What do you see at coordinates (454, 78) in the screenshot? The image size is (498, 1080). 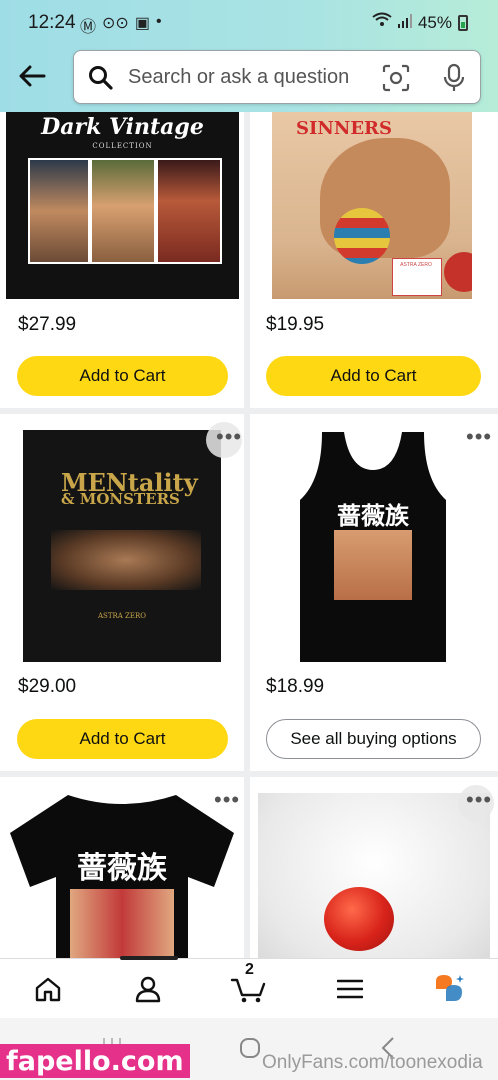 I see `microphone-icon` at bounding box center [454, 78].